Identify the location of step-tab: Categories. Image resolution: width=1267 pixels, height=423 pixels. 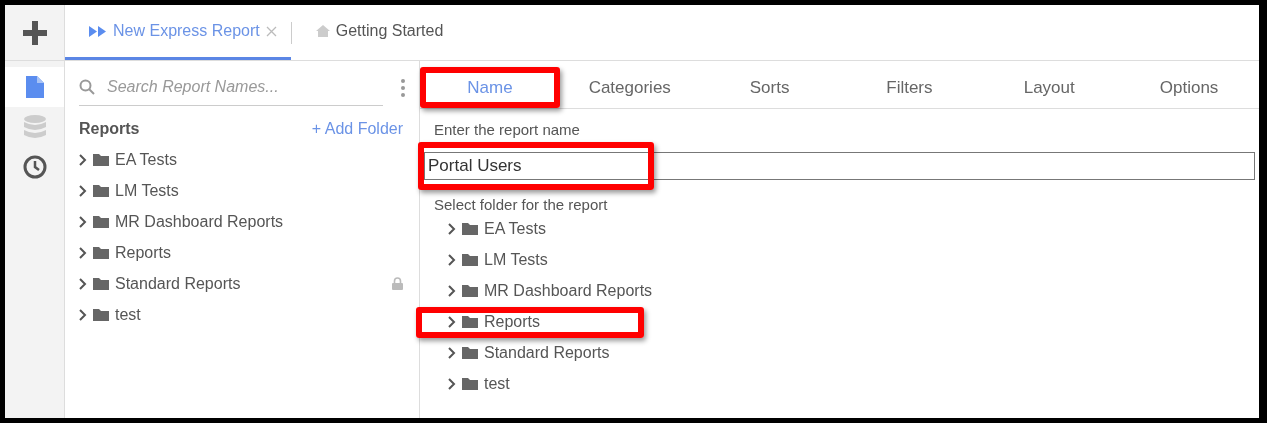
(629, 87).